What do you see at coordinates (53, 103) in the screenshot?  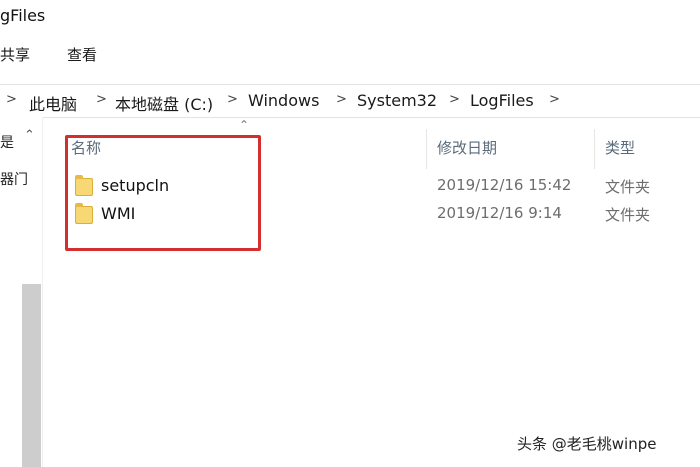 I see `breadcrumb-this-pc: 此电脑` at bounding box center [53, 103].